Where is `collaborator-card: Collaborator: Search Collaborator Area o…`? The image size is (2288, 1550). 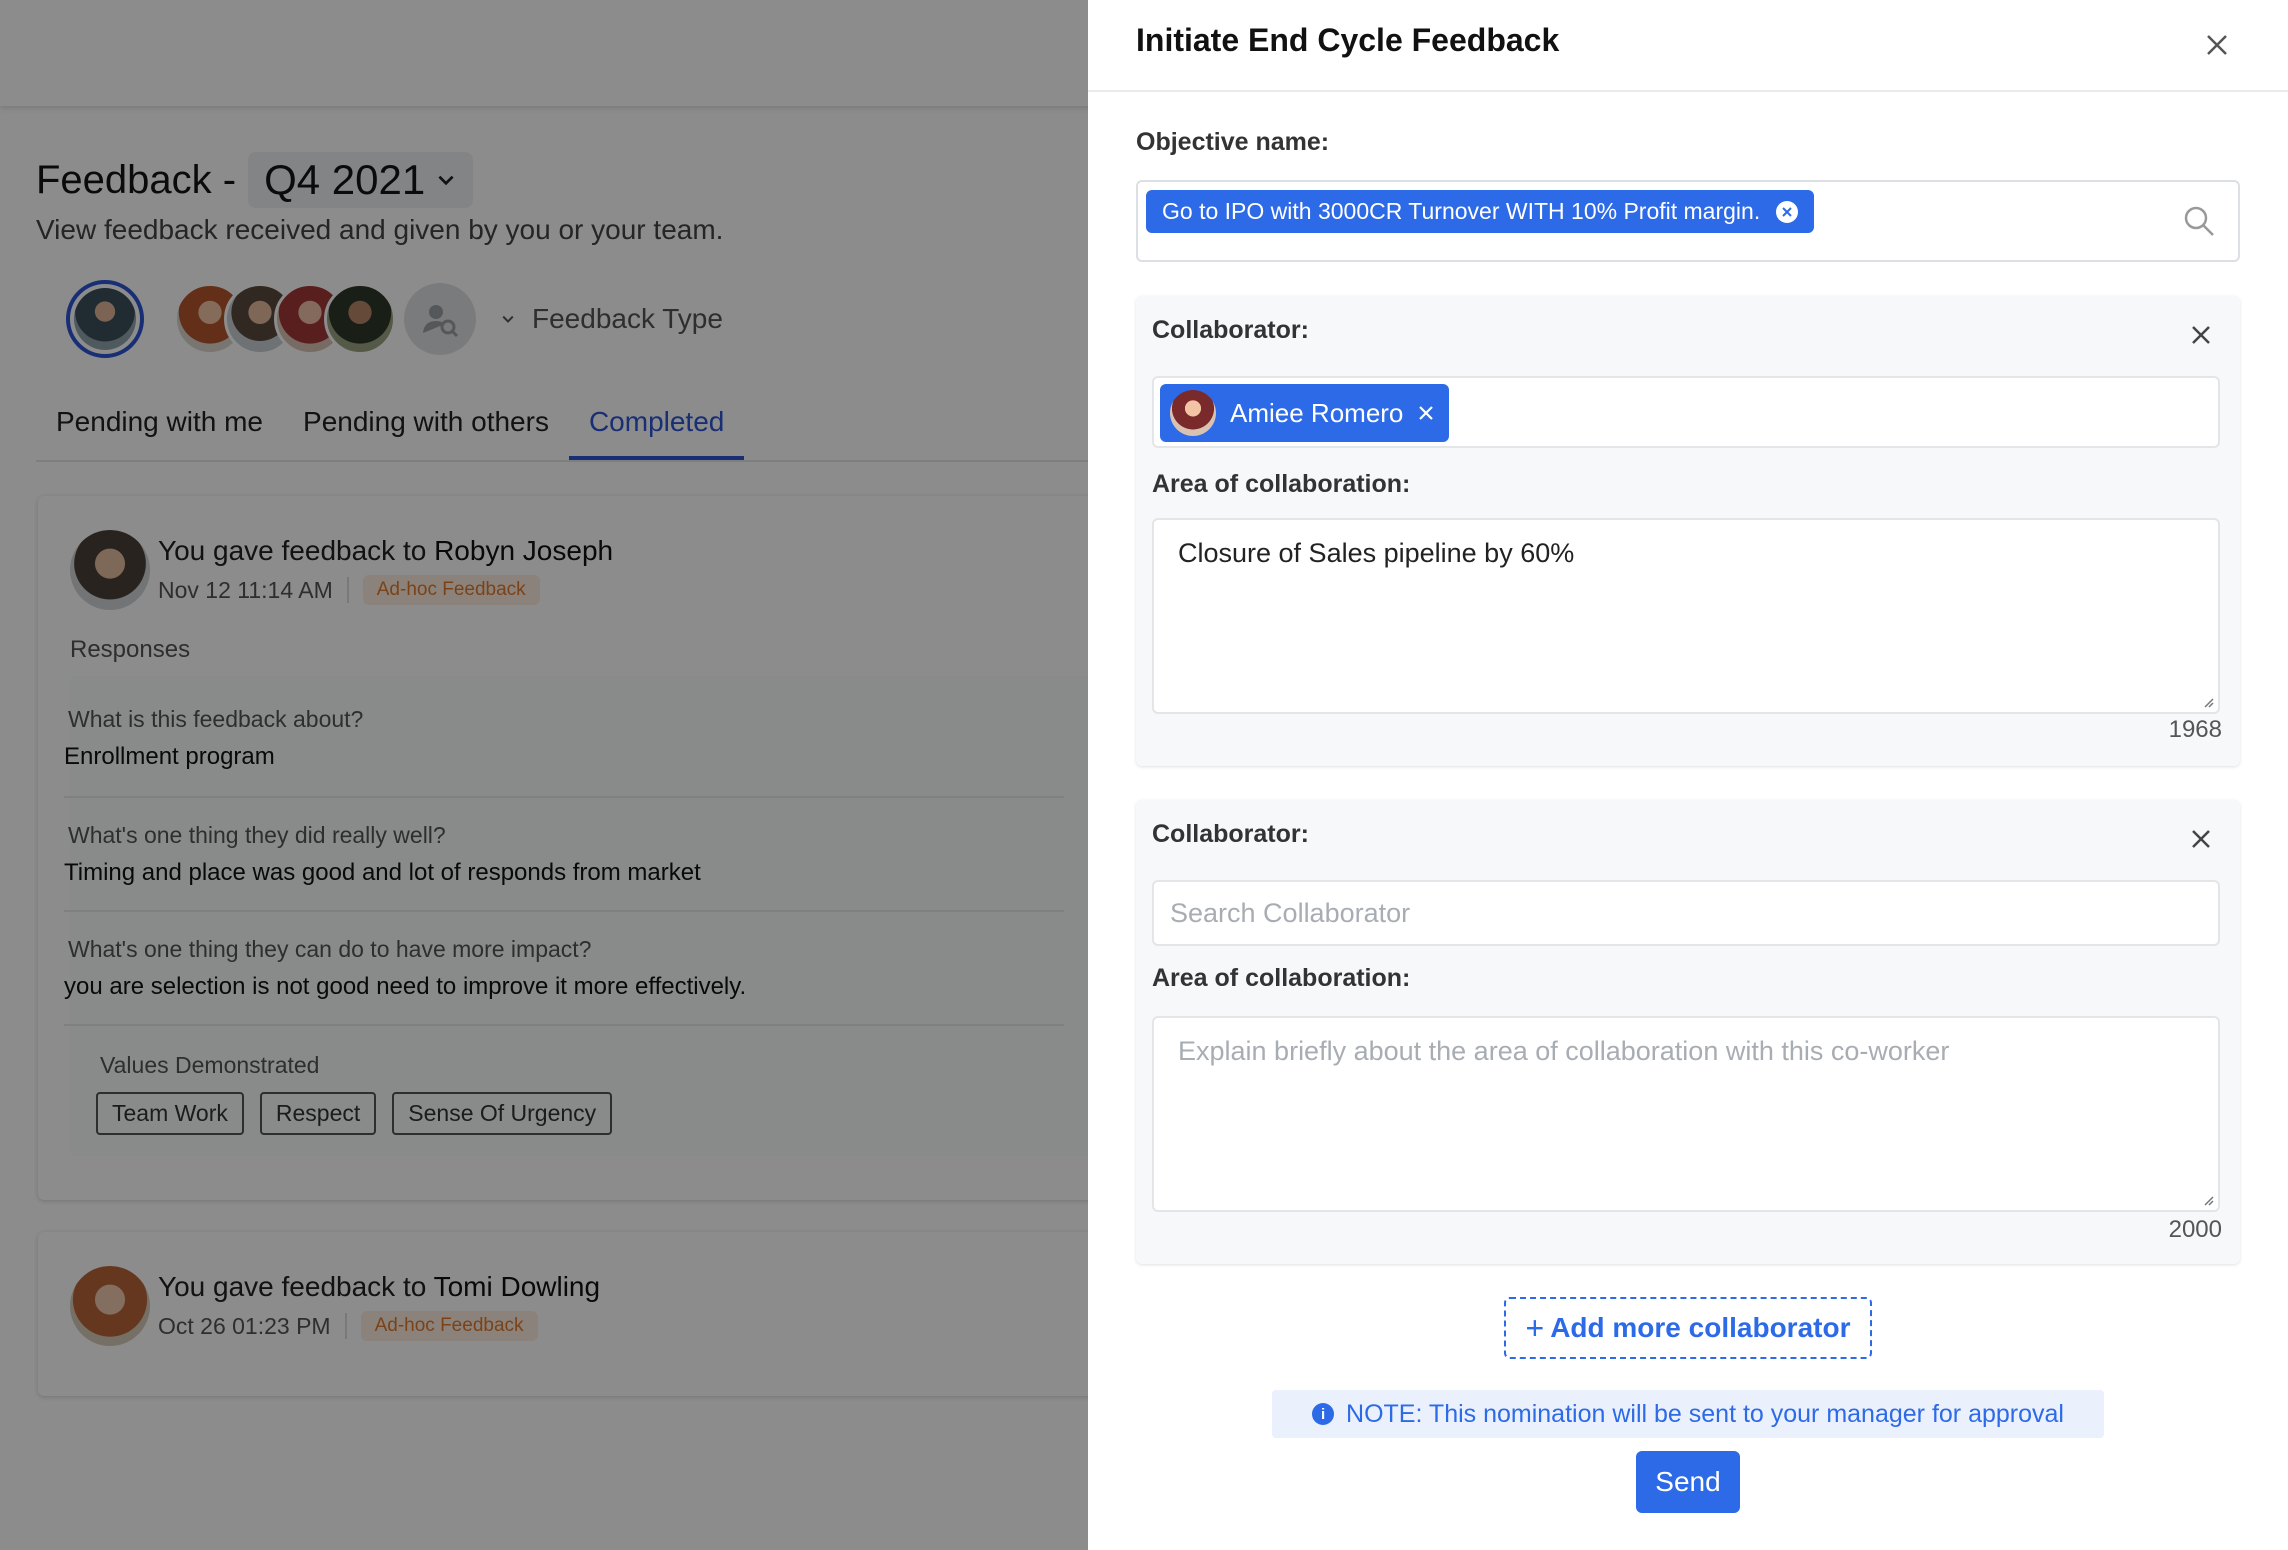
collaborator-card: Collaborator: Search Collaborator Area o… is located at coordinates (1688, 1032).